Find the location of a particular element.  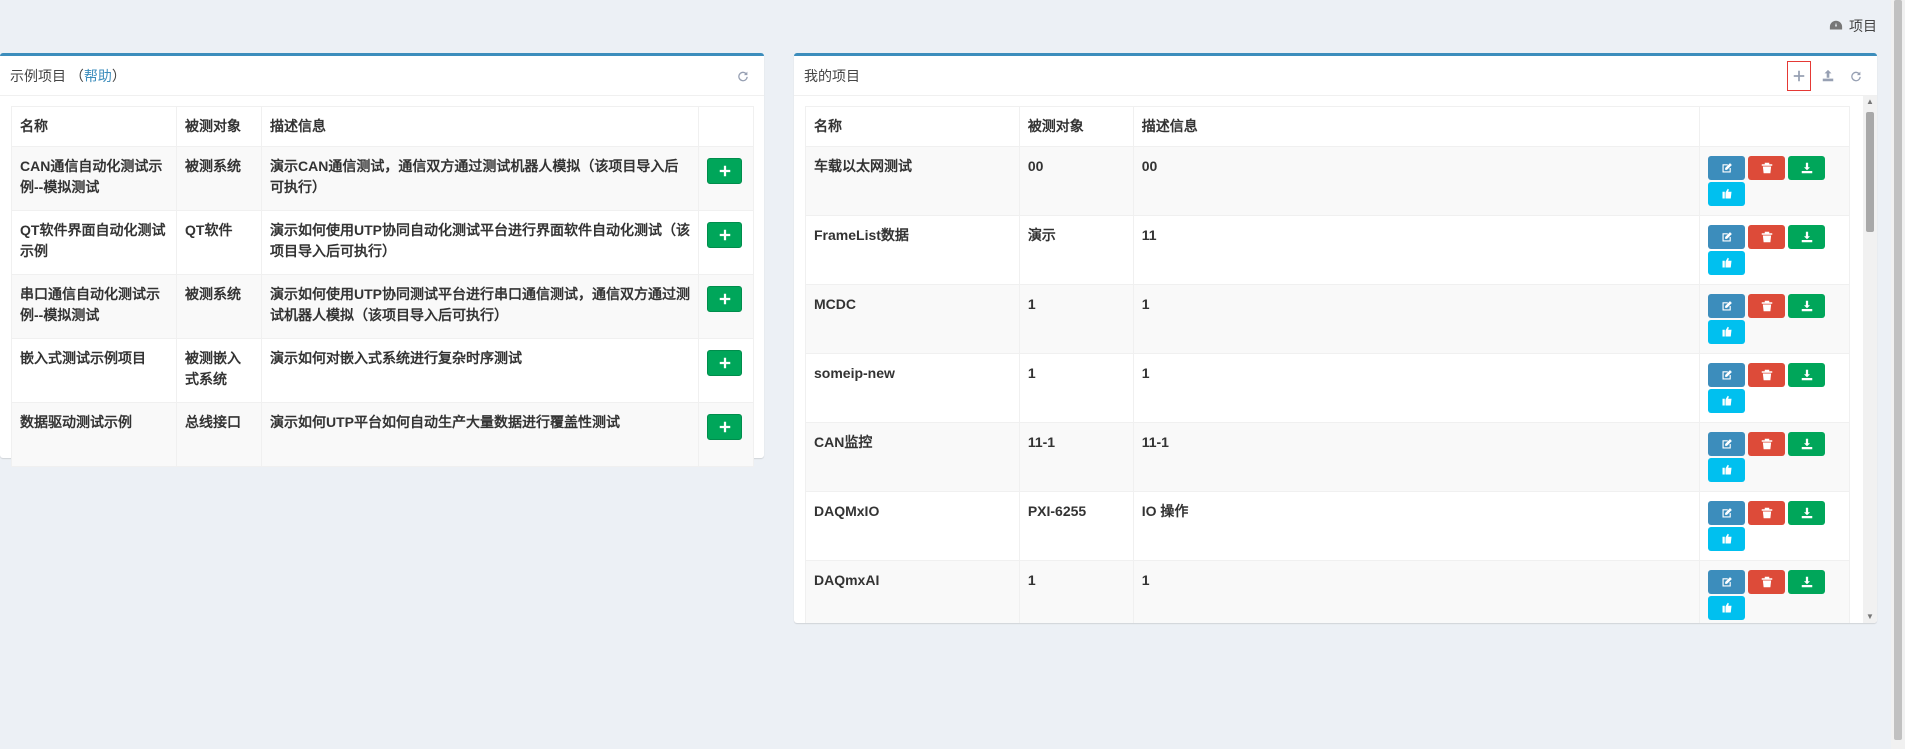

refresh-icon is located at coordinates (743, 76).